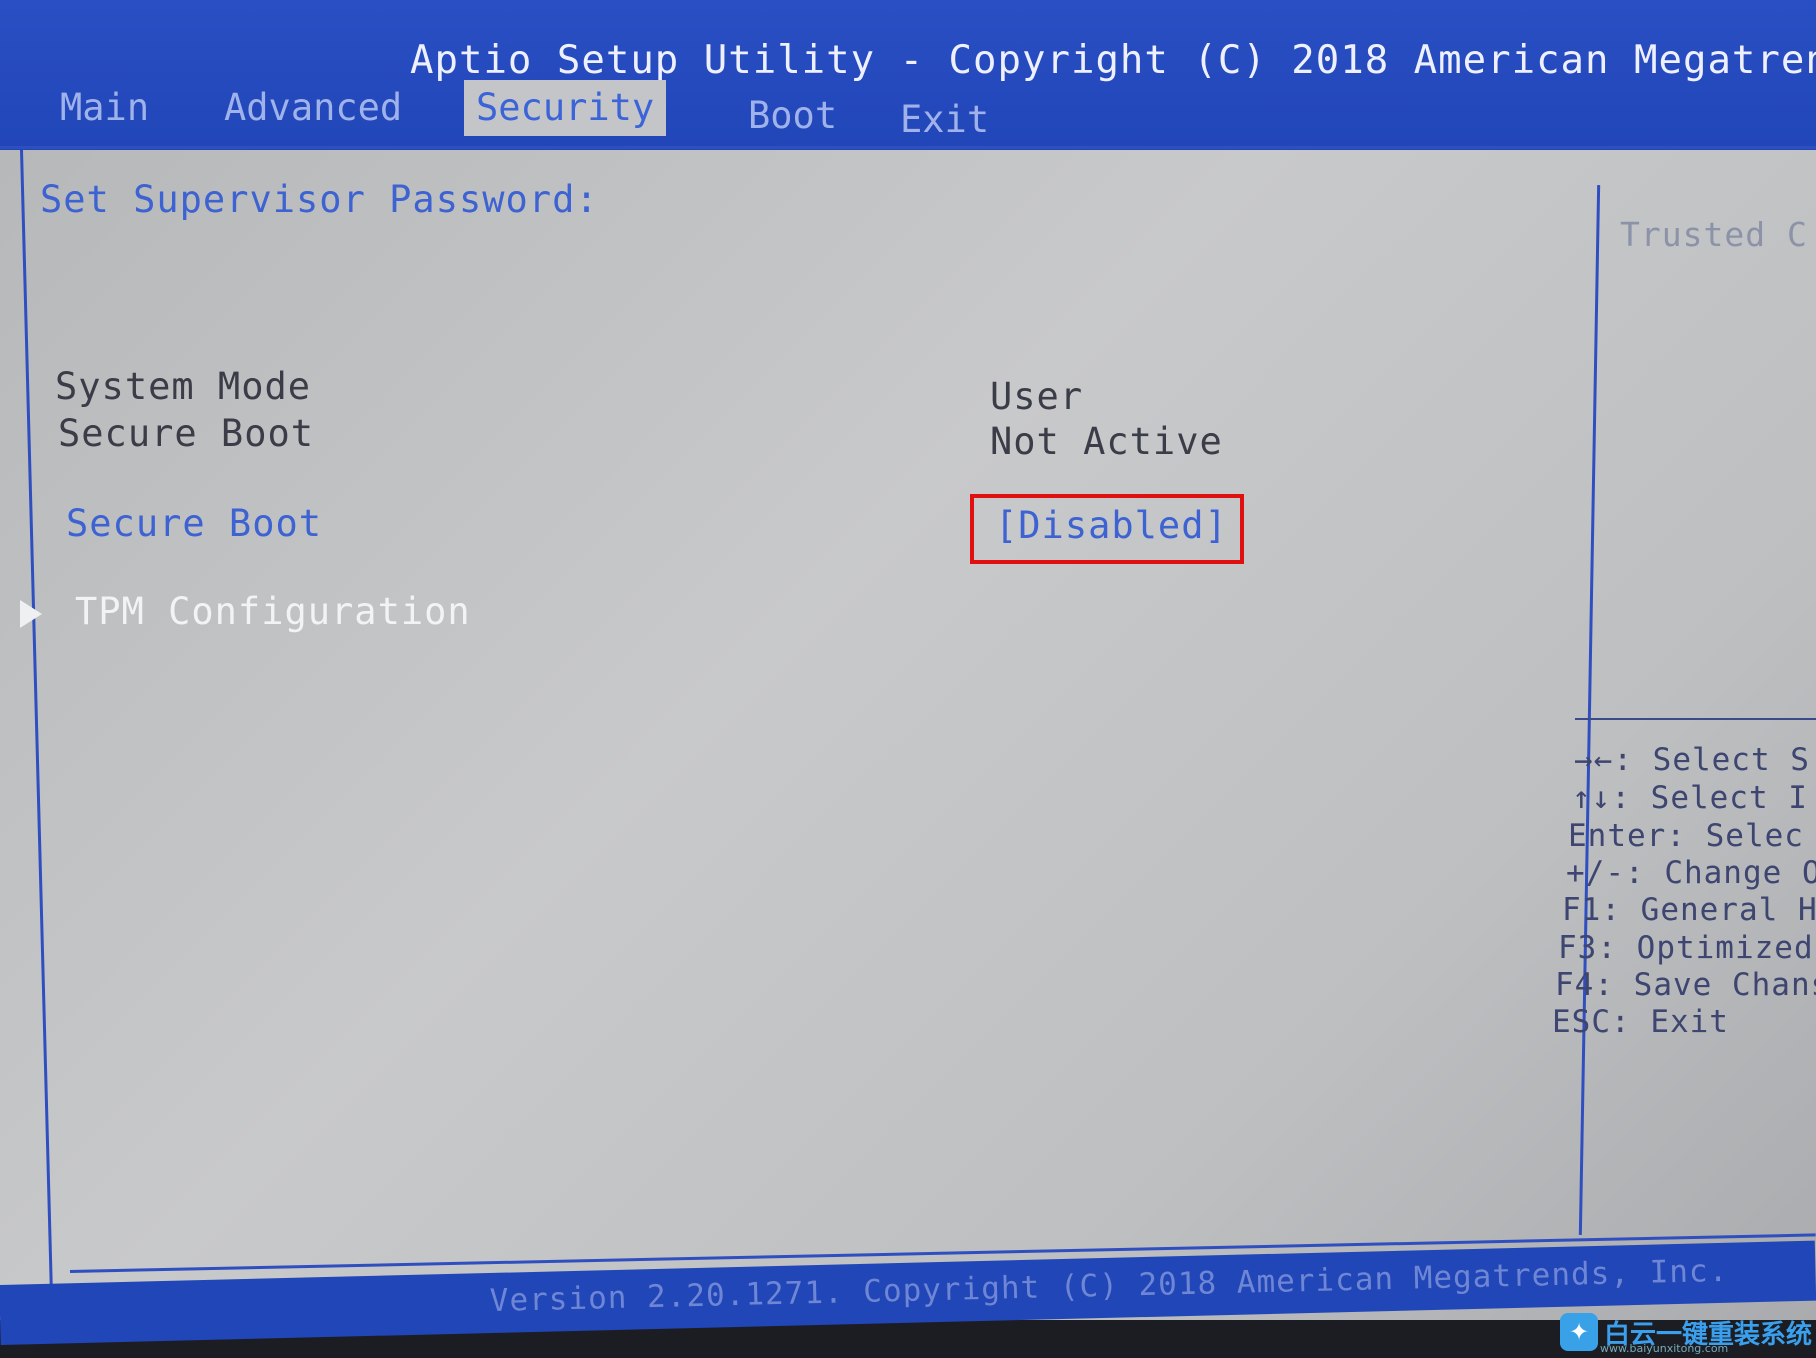  Describe the element at coordinates (1579, 1332) in the screenshot. I see `bird-icon: ✦` at that location.